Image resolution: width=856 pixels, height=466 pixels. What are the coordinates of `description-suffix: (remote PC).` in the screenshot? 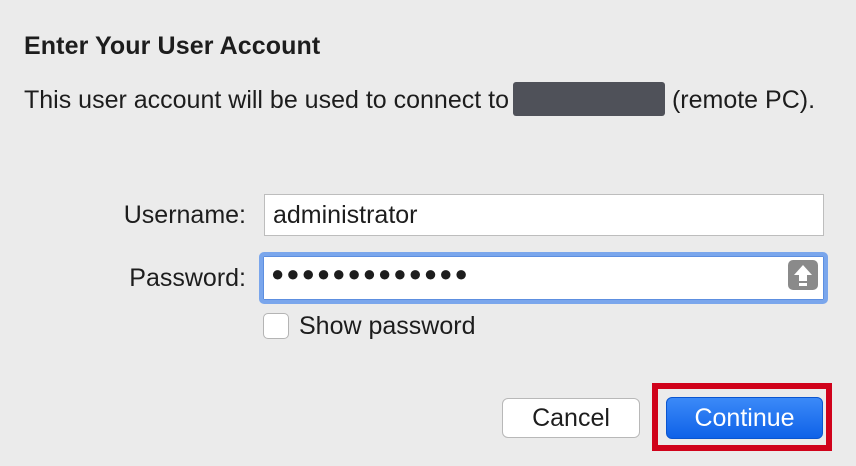 It's located at (743, 100).